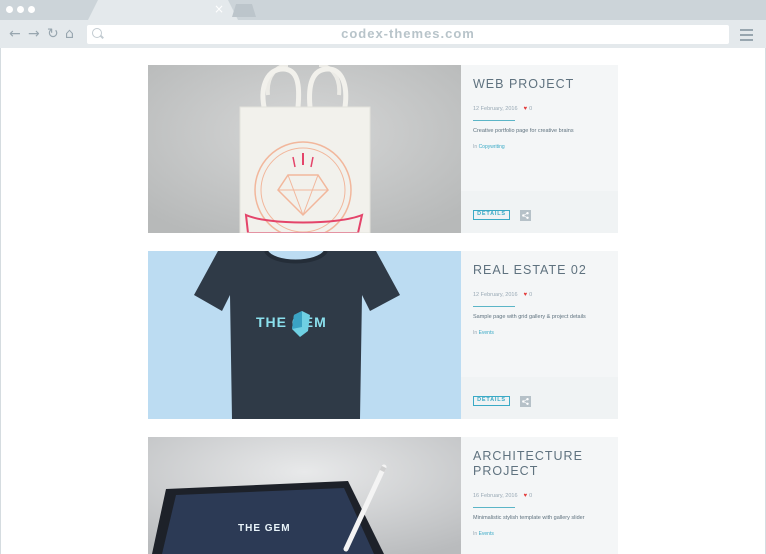  Describe the element at coordinates (492, 147) in the screenshot. I see `category-link: Copywriting` at that location.